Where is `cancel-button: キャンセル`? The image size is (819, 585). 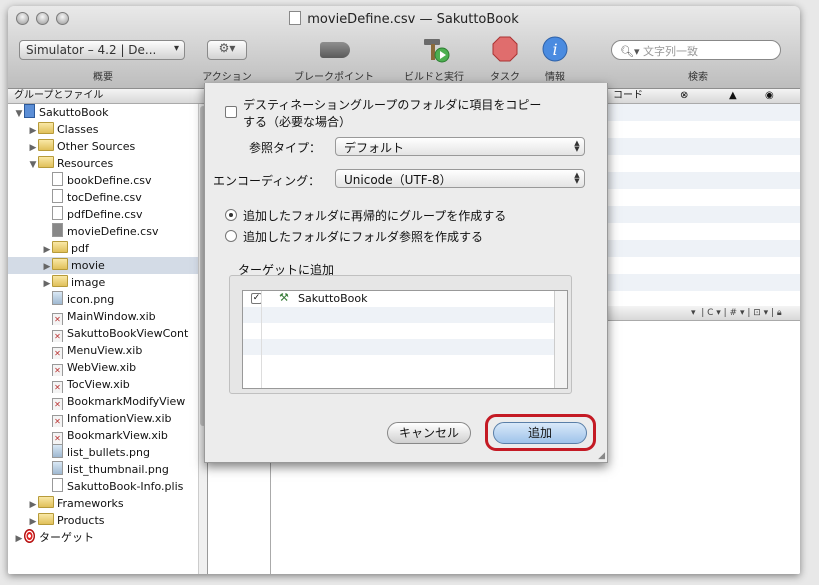 cancel-button: キャンセル is located at coordinates (429, 433).